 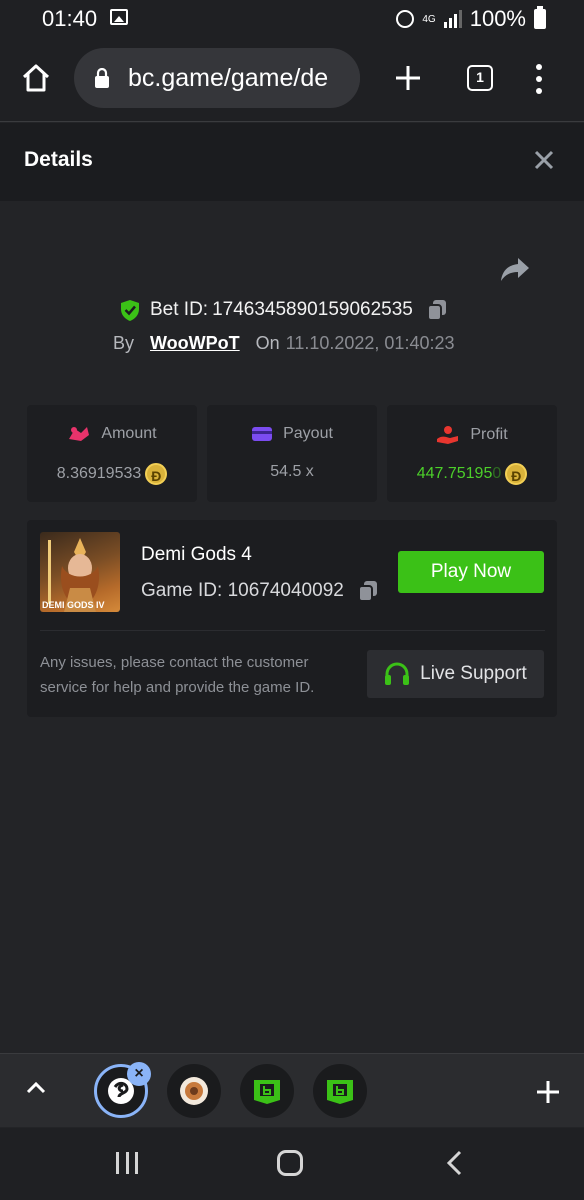 I want to click on play-now-button: Play Now, so click(x=471, y=572).